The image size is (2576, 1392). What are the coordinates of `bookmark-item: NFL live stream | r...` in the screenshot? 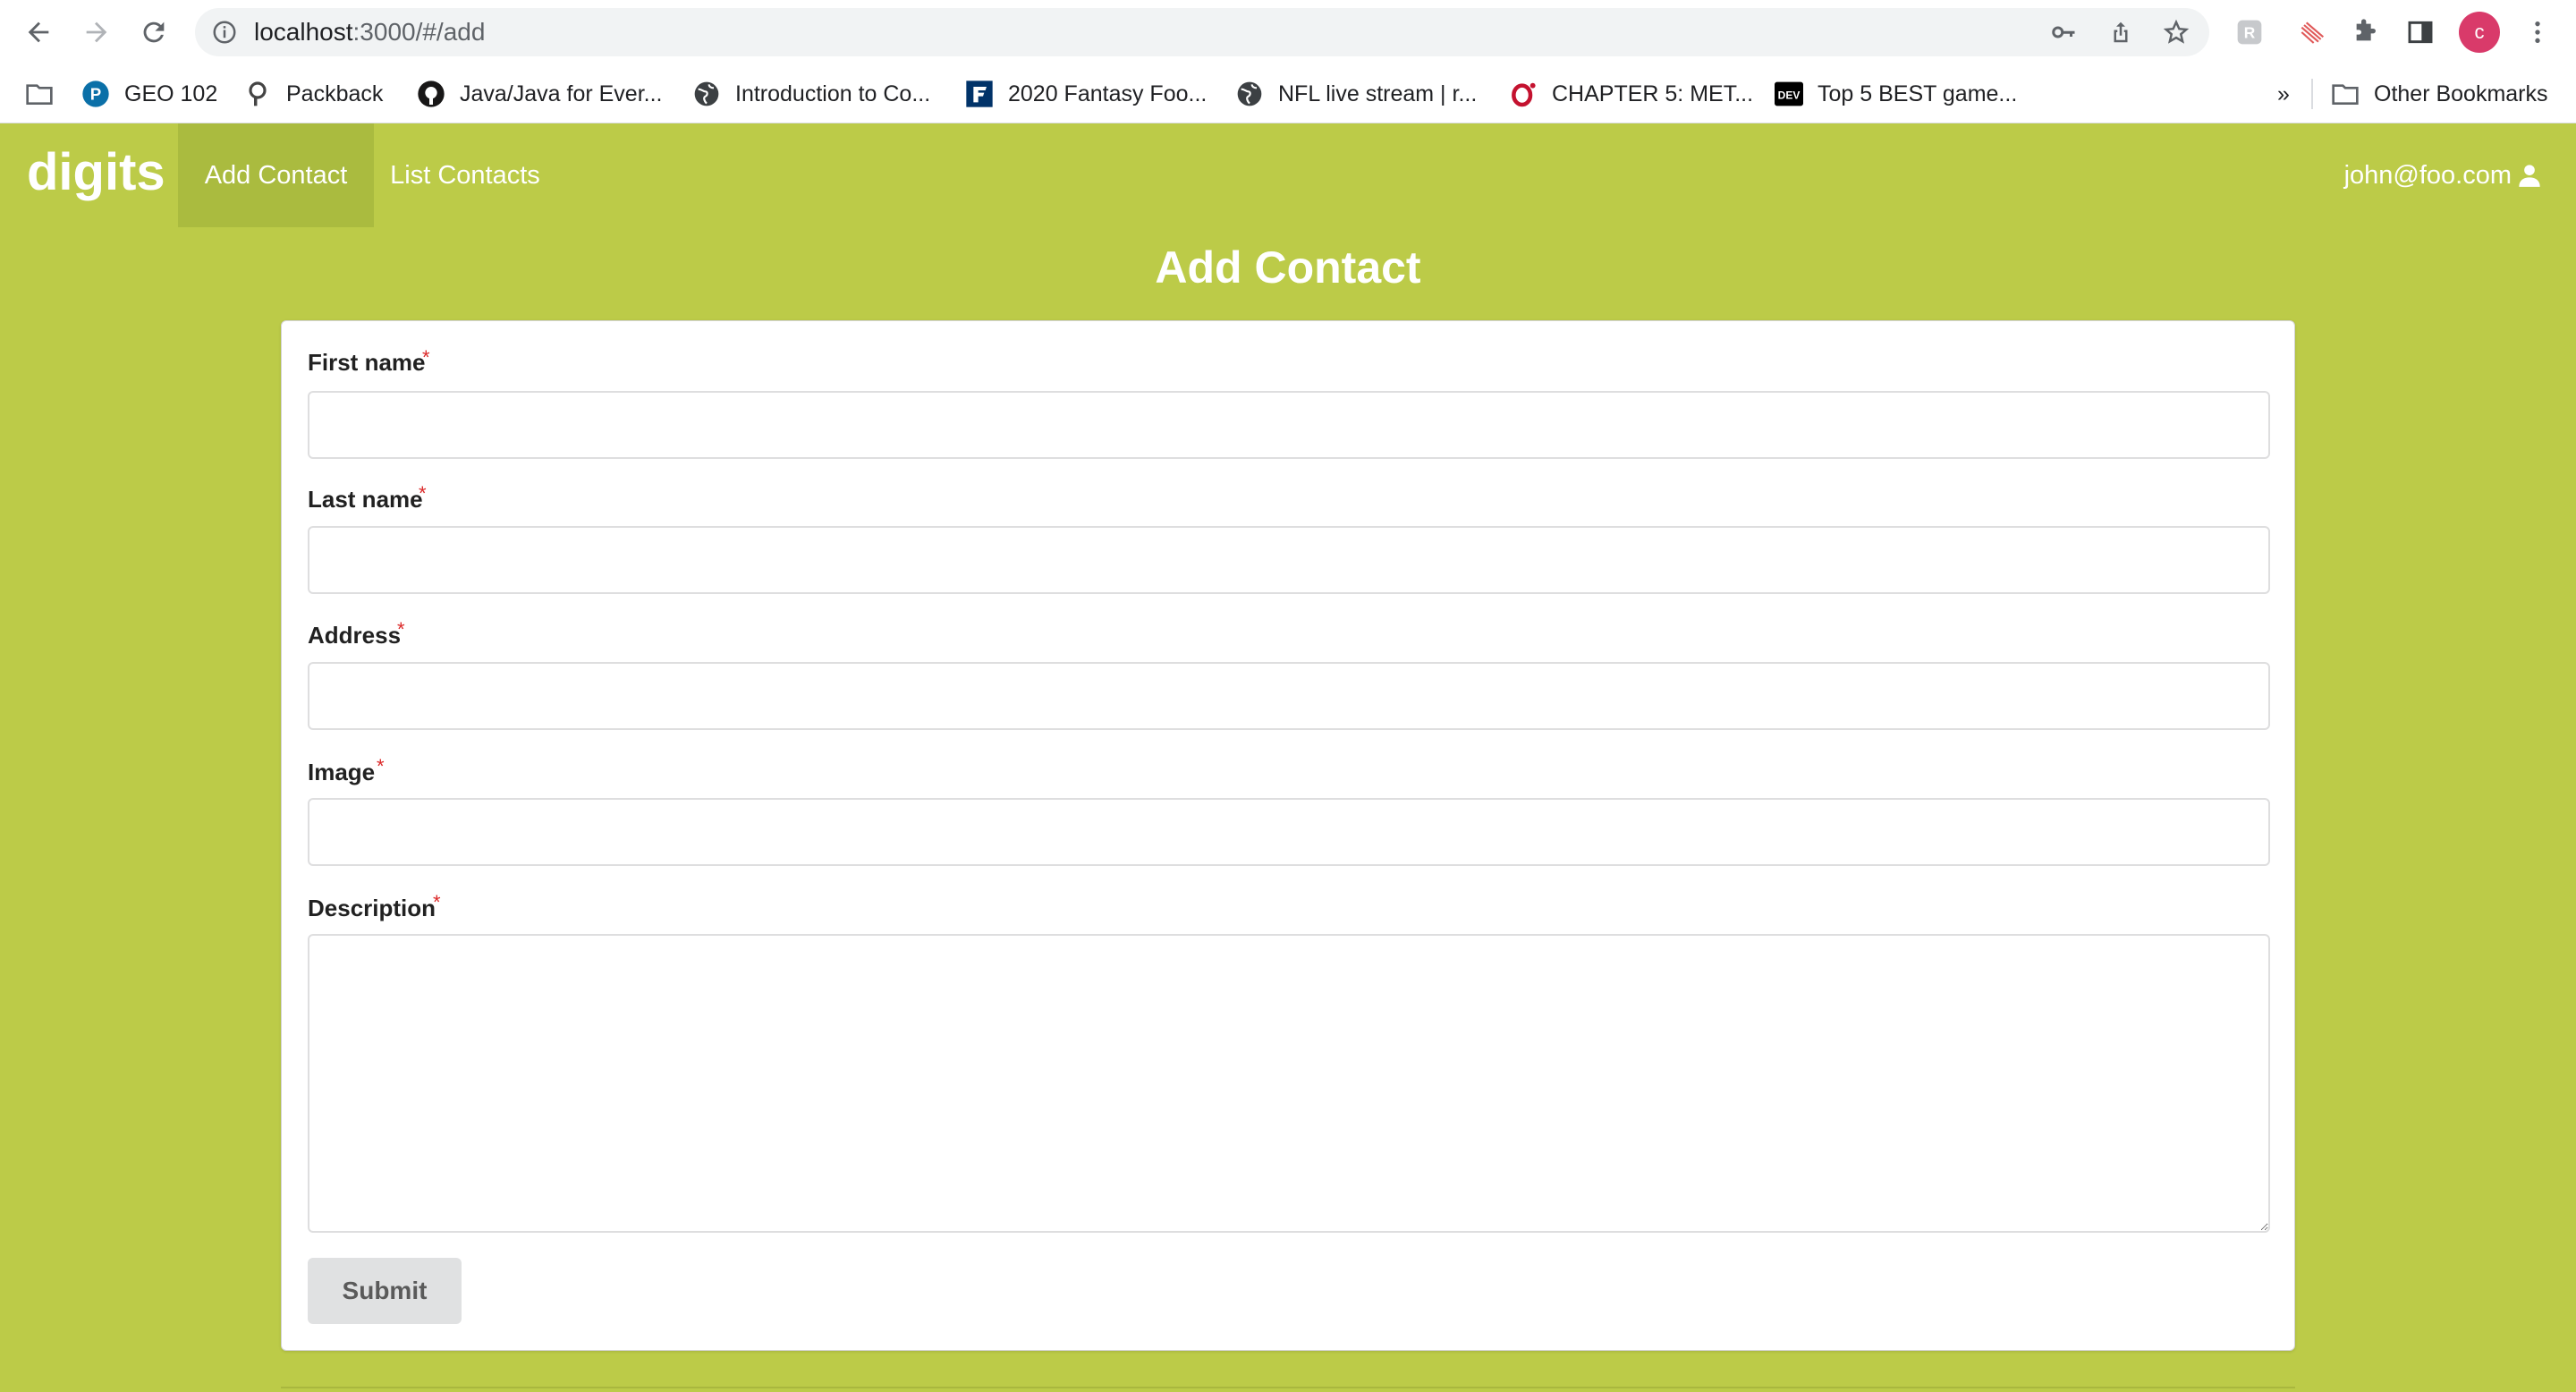 It's located at (1356, 93).